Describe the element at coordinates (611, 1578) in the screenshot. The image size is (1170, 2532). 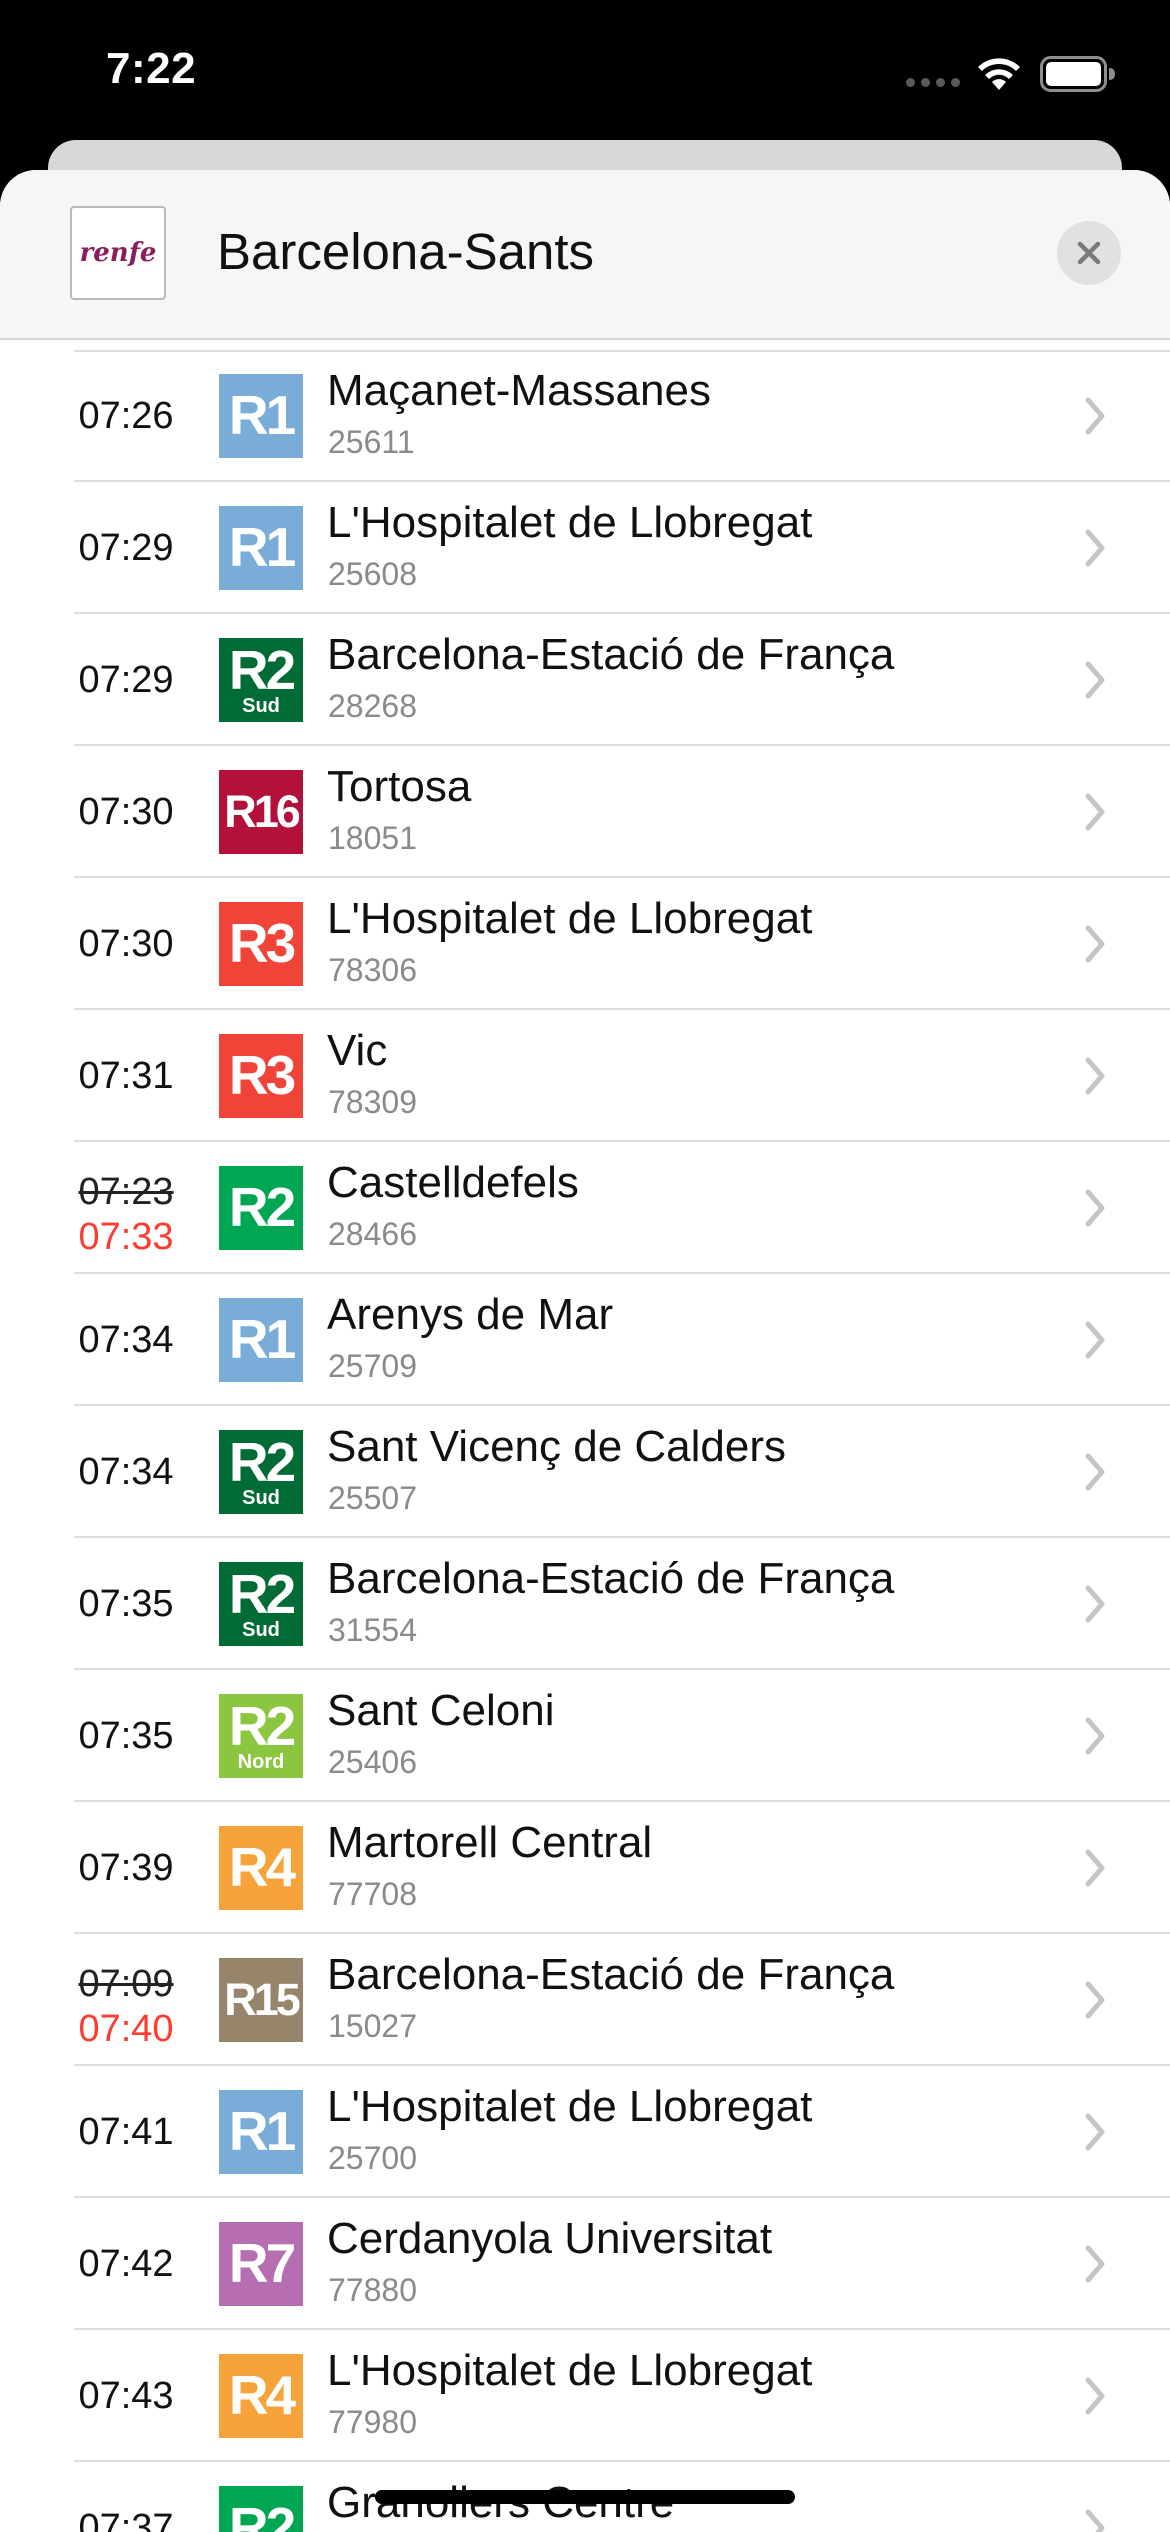
I see `destination: Barcelona-Estació de França` at that location.